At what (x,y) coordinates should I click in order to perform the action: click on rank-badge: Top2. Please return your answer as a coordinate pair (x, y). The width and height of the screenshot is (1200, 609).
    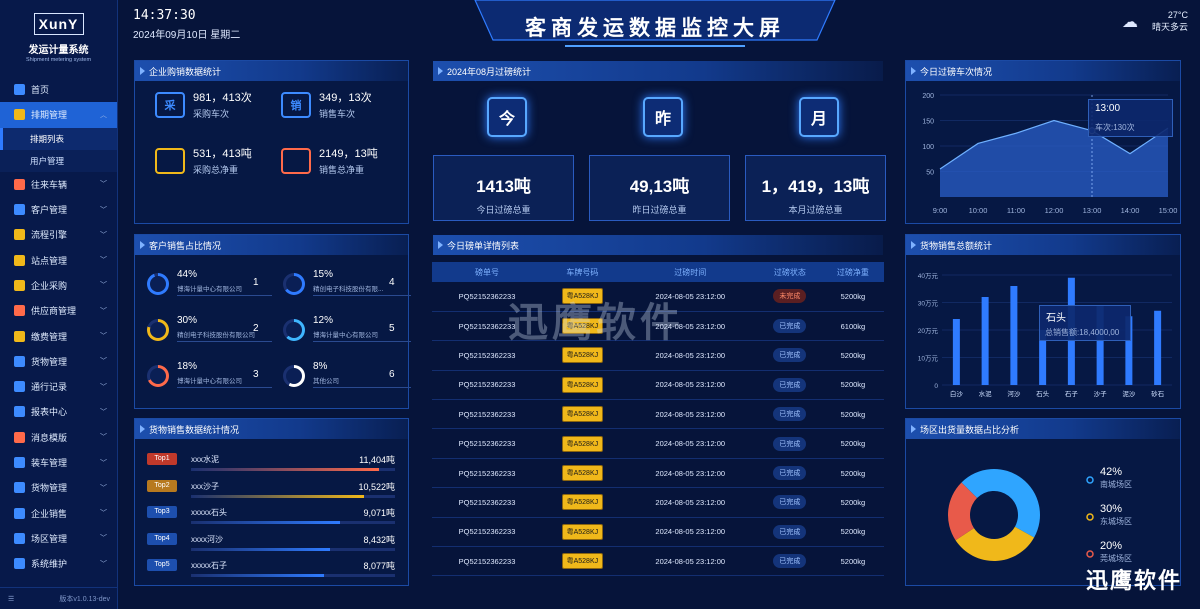
    Looking at the image, I should click on (162, 485).